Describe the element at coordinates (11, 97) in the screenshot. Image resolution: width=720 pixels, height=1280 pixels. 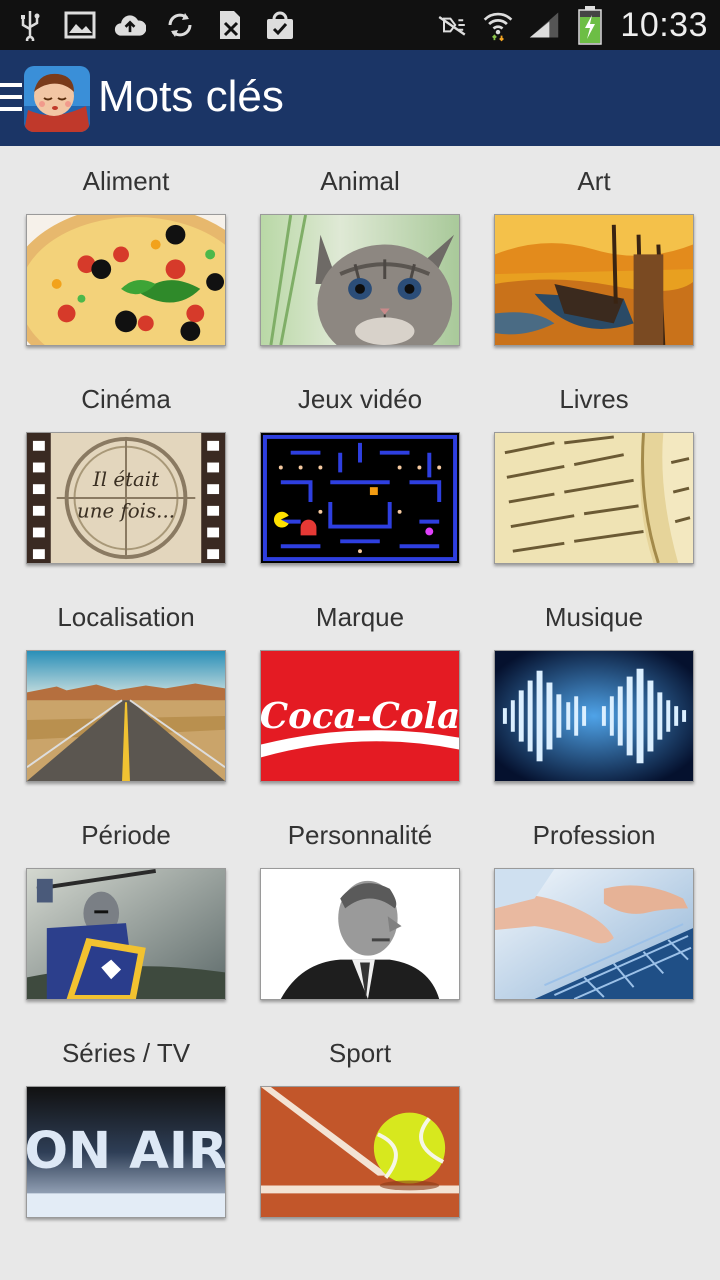
I see `menu-icon` at that location.